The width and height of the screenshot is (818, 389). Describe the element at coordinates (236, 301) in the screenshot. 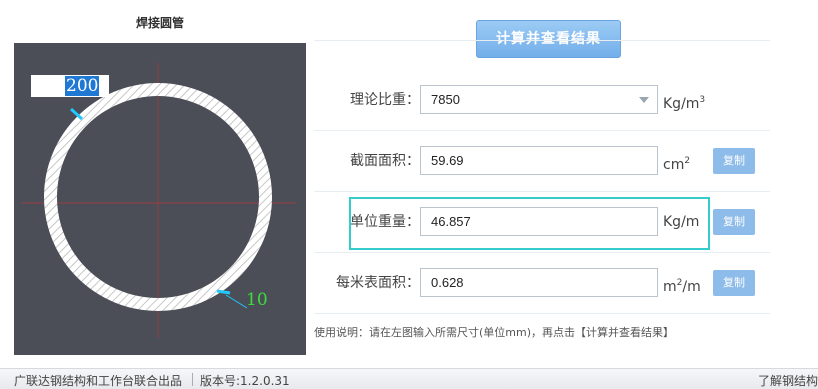

I see `thickness-leader` at that location.